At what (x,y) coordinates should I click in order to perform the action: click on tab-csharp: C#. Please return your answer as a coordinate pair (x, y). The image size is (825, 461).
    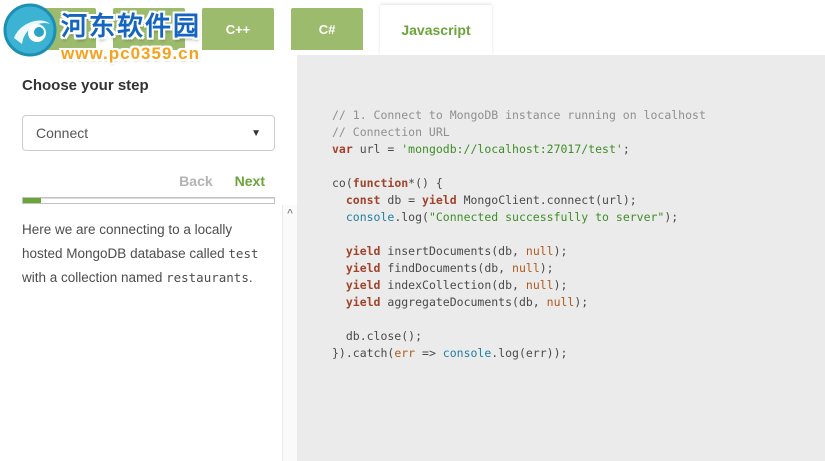
    Looking at the image, I should click on (327, 29).